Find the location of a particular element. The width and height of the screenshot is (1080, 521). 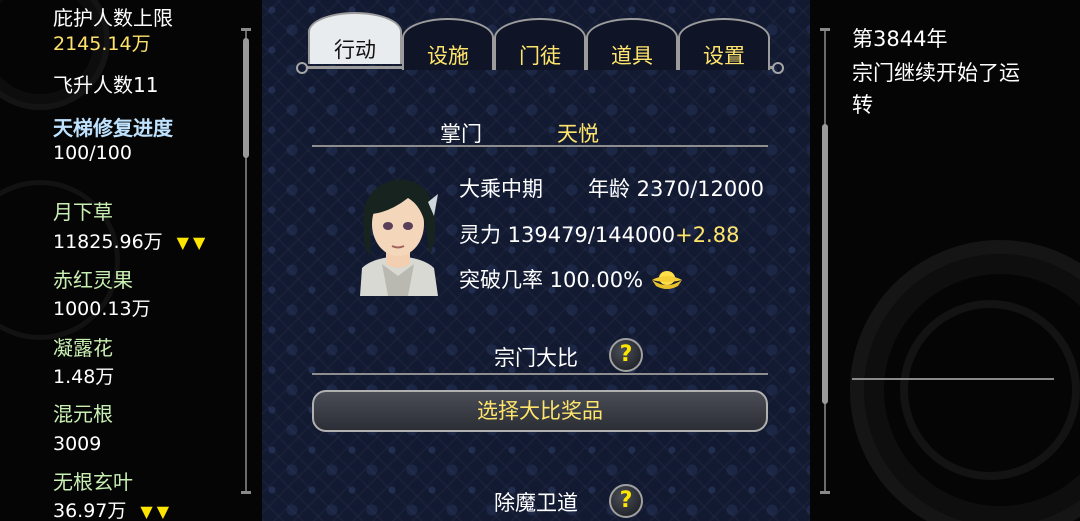

leader-title: 掌门 is located at coordinates (461, 134).